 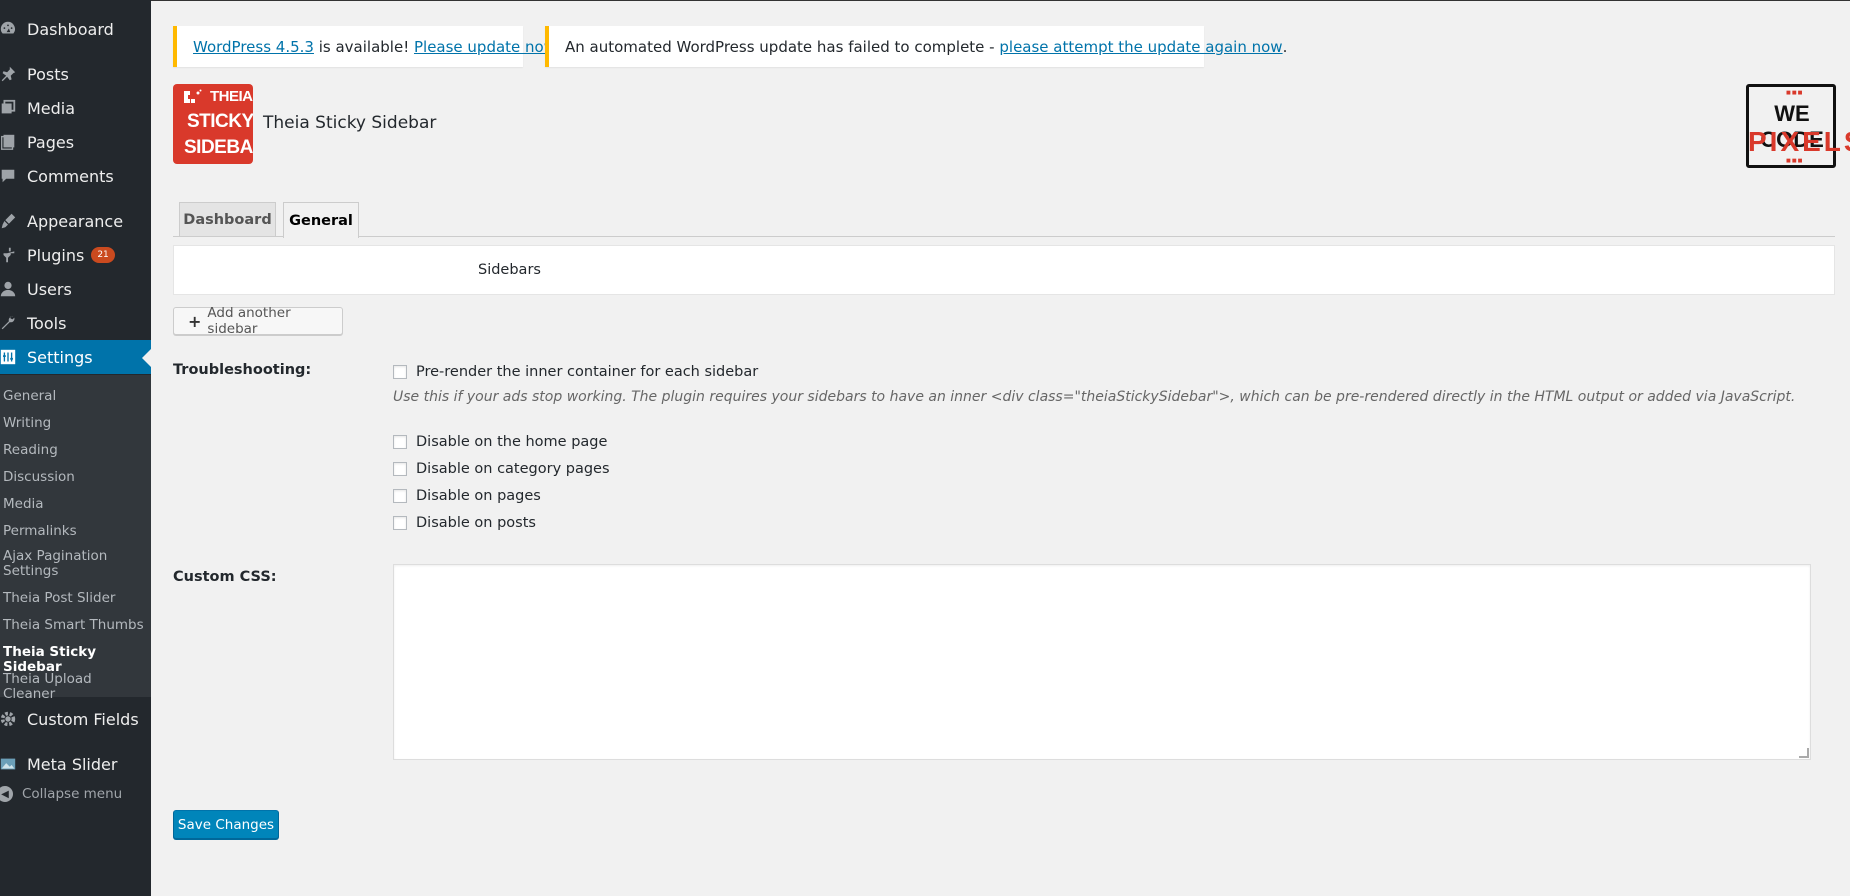 I want to click on submenu-item-permalinks: Permalinks, so click(x=75, y=531).